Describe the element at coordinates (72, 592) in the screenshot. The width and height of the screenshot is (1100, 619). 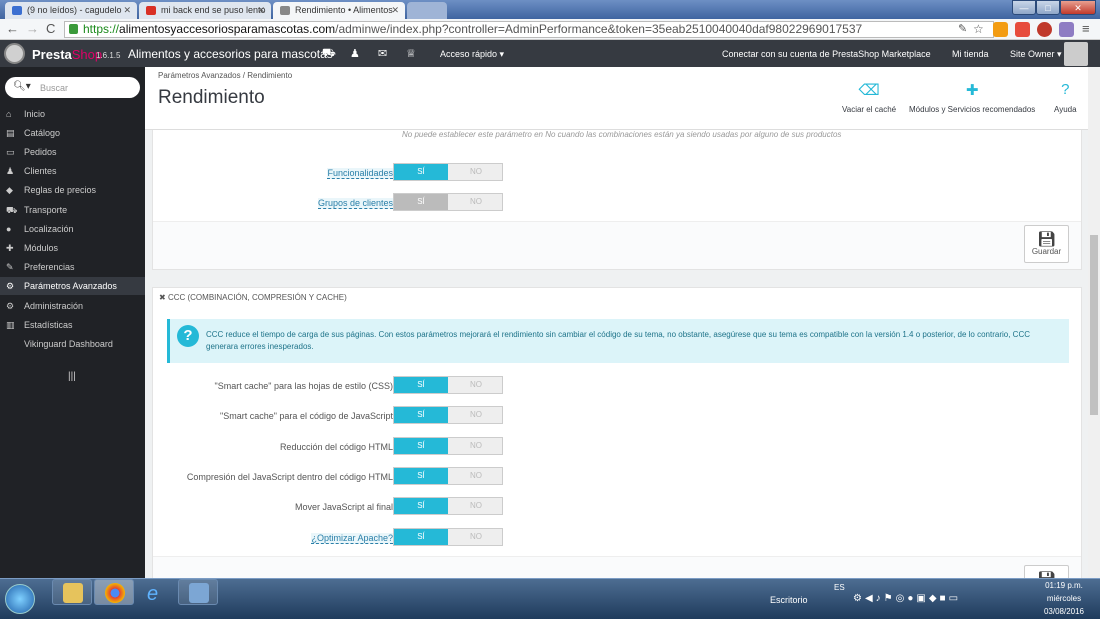
I see `taskbar-explorer` at that location.